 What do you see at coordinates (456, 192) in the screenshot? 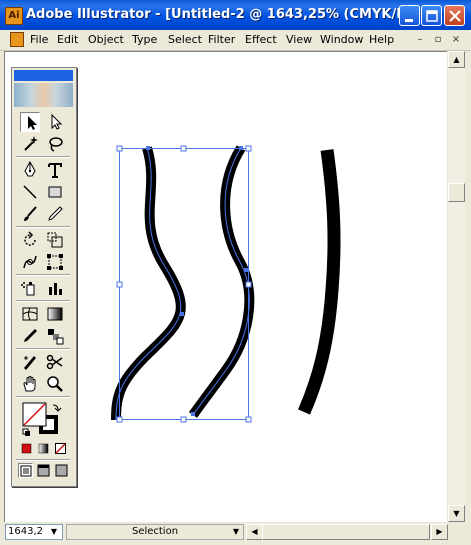
I see `vertical-scroll-thumb` at bounding box center [456, 192].